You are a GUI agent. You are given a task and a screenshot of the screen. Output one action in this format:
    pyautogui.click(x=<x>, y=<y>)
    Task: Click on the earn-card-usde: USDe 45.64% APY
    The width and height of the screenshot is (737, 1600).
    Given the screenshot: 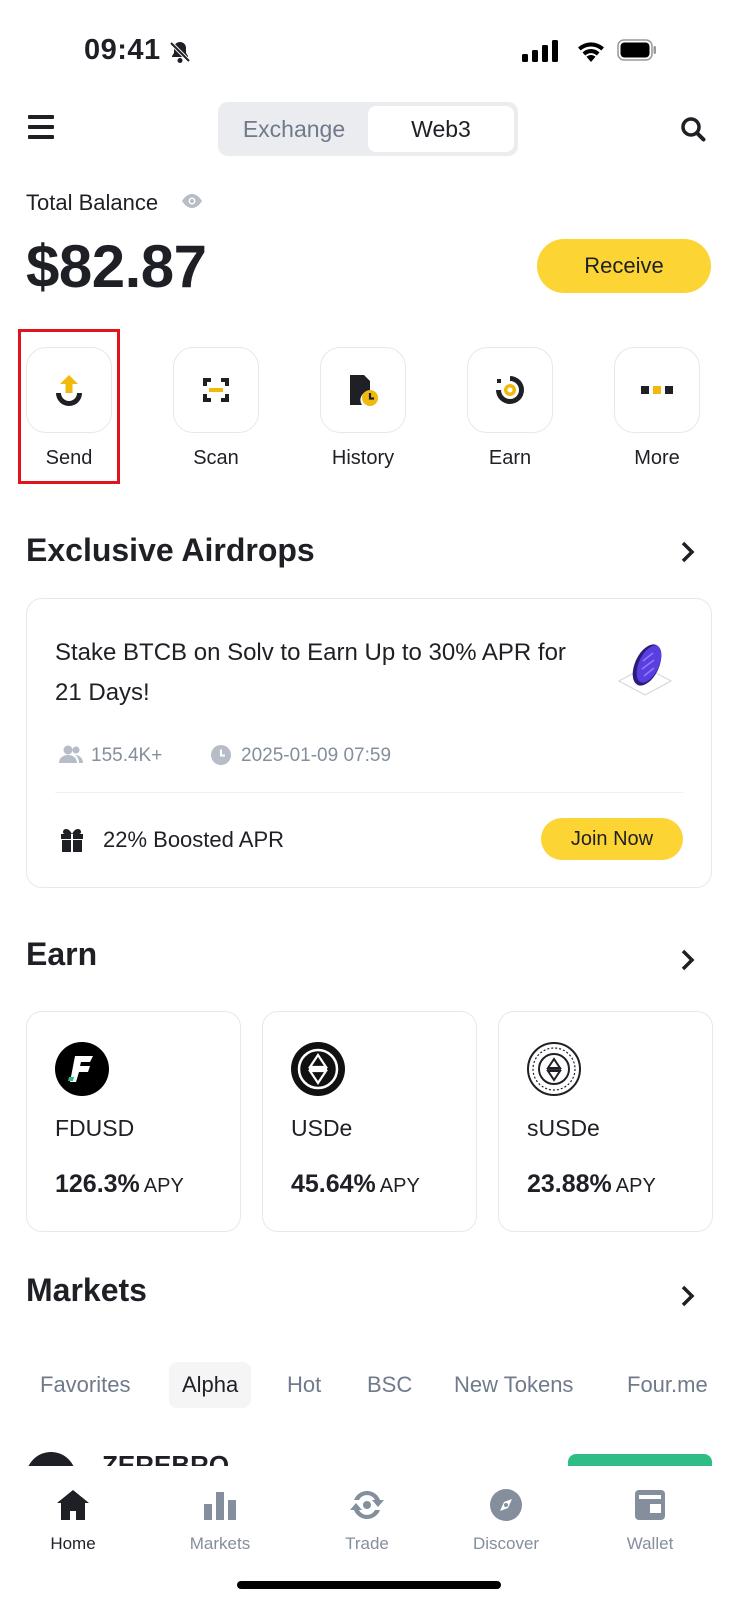 What is the action you would take?
    pyautogui.click(x=369, y=1121)
    